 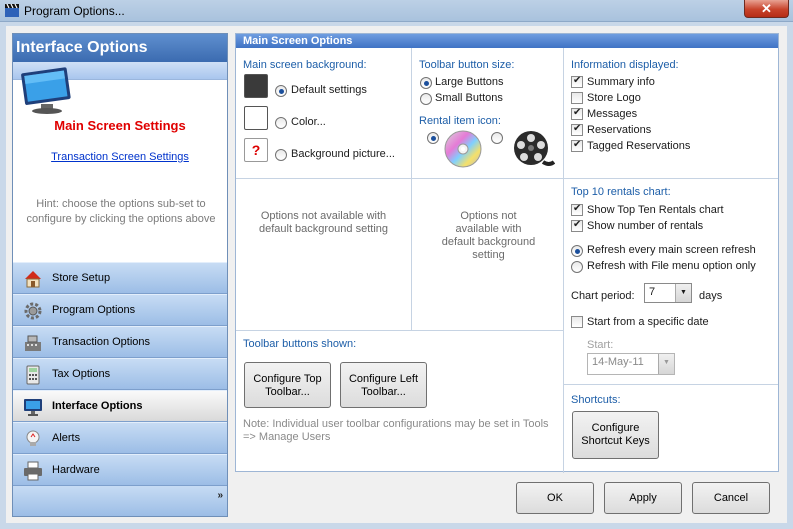 I want to click on chart-period-select: 7 ▼, so click(x=668, y=293).